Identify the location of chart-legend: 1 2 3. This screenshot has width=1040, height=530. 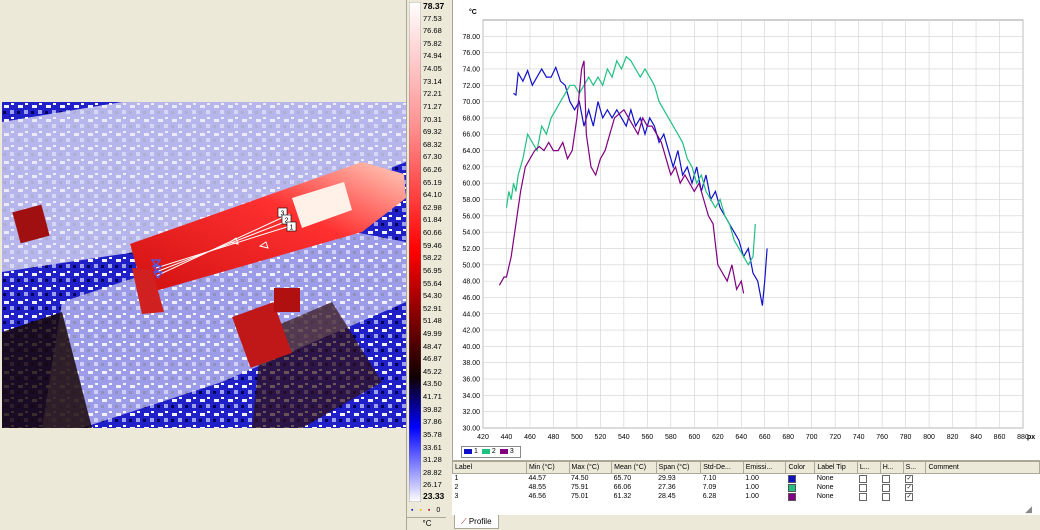
(491, 452).